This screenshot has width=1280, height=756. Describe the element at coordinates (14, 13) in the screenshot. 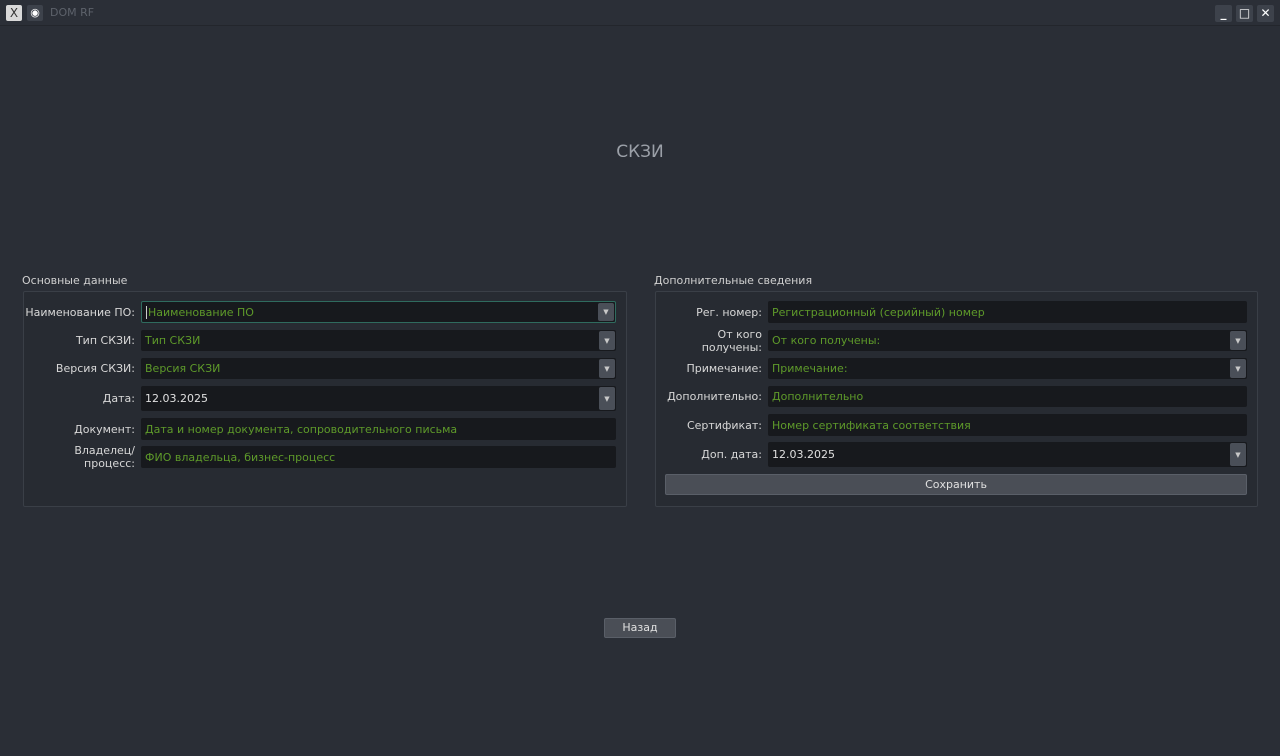

I see `app-x-icon: X` at that location.